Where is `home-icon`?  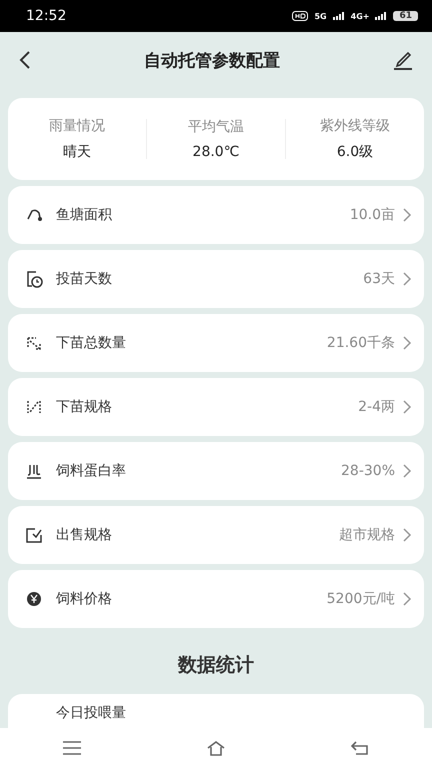 home-icon is located at coordinates (216, 748).